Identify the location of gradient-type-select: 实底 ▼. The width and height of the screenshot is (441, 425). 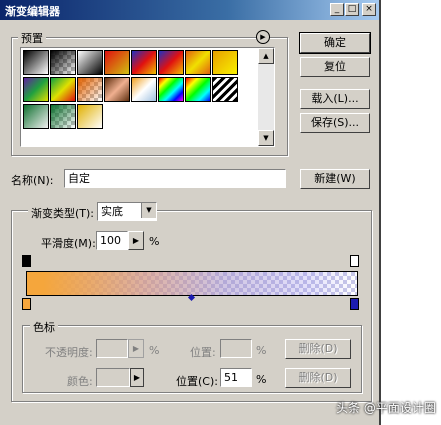
(127, 211).